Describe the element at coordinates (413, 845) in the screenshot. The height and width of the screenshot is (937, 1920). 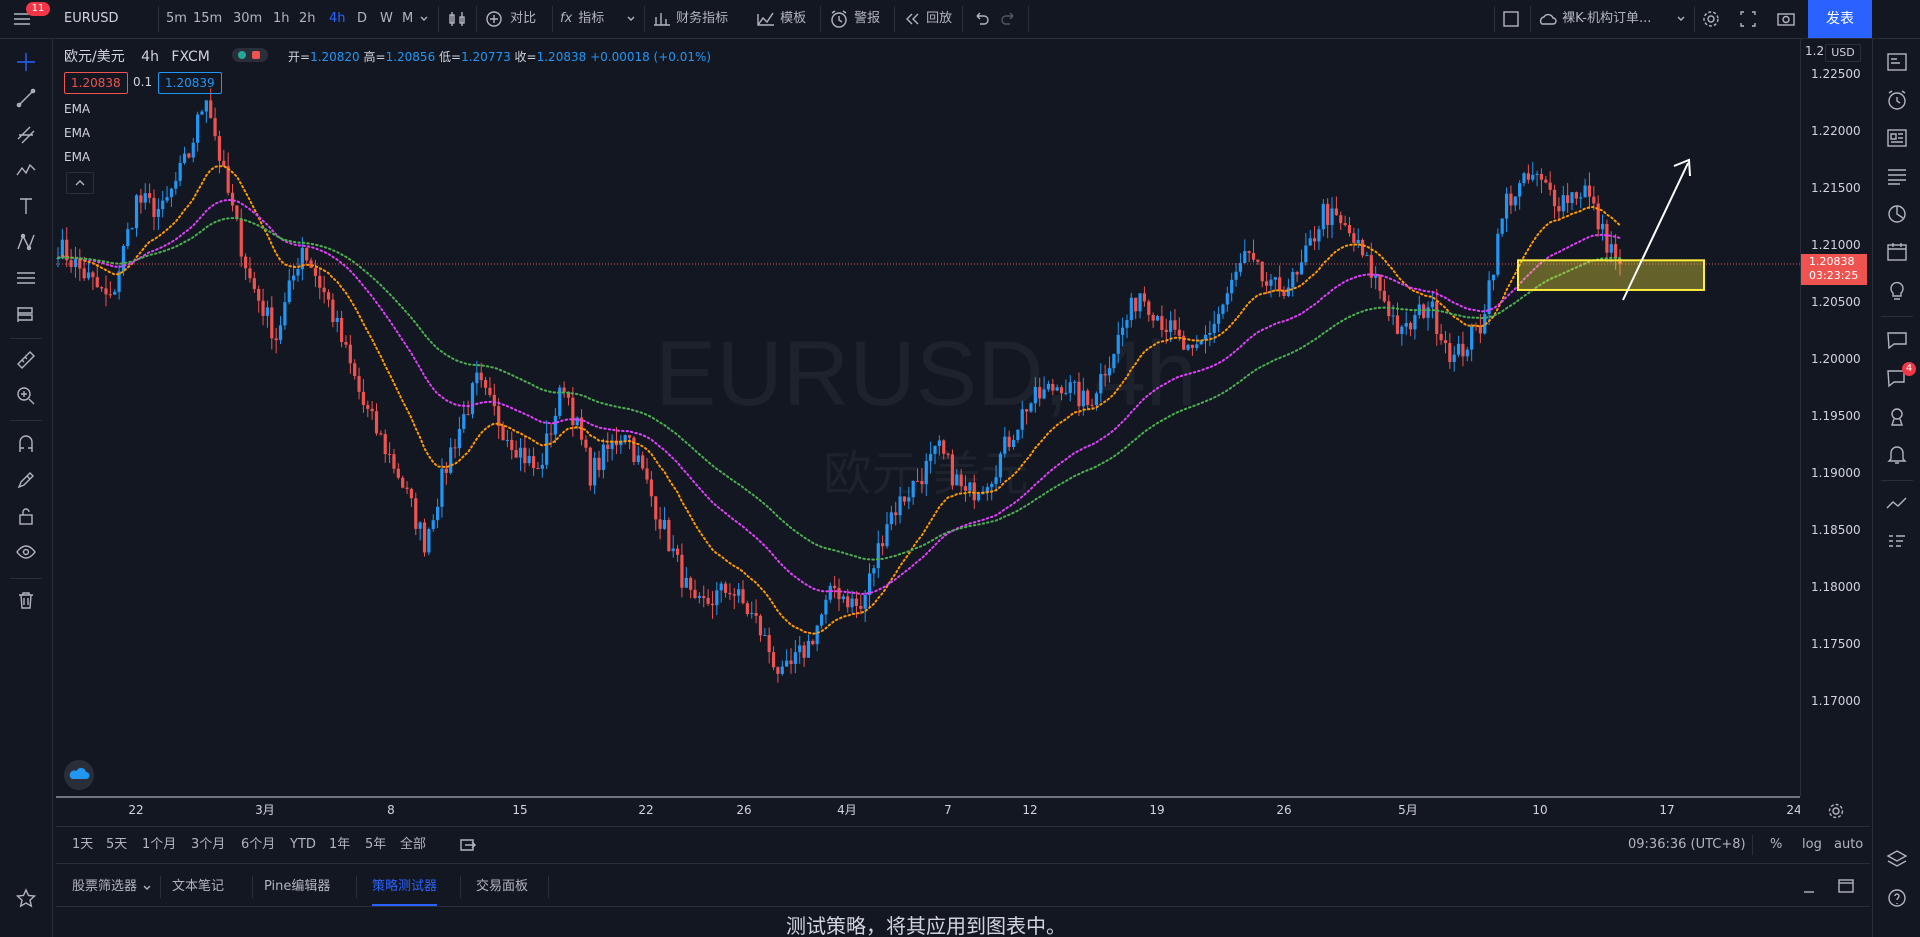
I see `range-8: 全部` at that location.